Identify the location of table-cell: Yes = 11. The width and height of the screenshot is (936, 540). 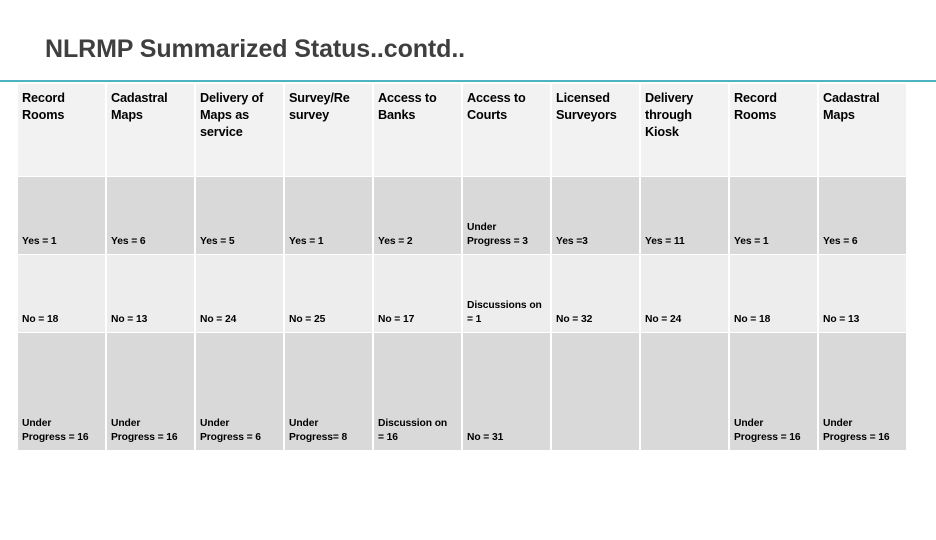
(684, 215).